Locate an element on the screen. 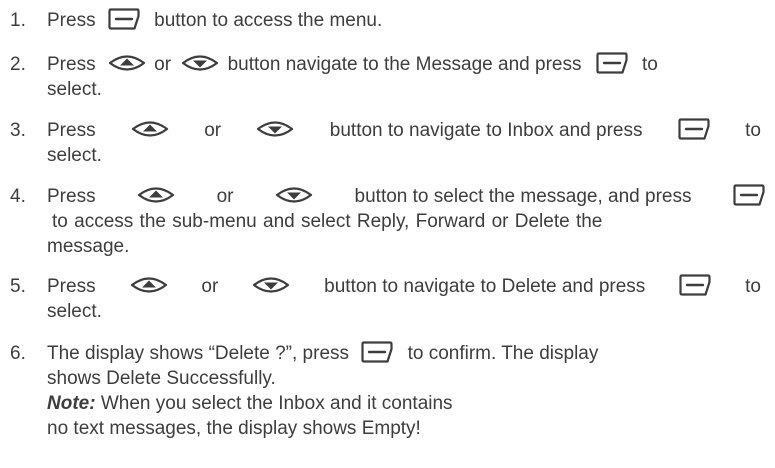  step-text: to confirm. The display is located at coordinates (503, 354).